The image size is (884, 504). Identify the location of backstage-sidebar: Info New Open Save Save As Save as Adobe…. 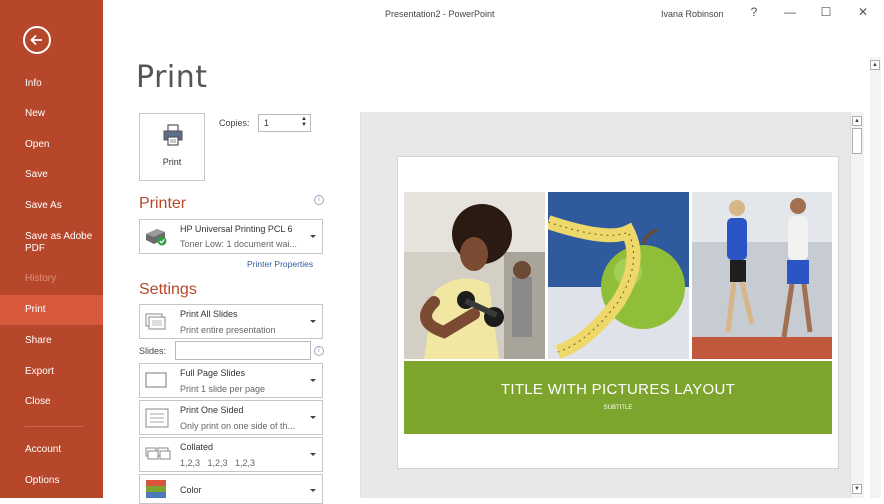
(51, 249).